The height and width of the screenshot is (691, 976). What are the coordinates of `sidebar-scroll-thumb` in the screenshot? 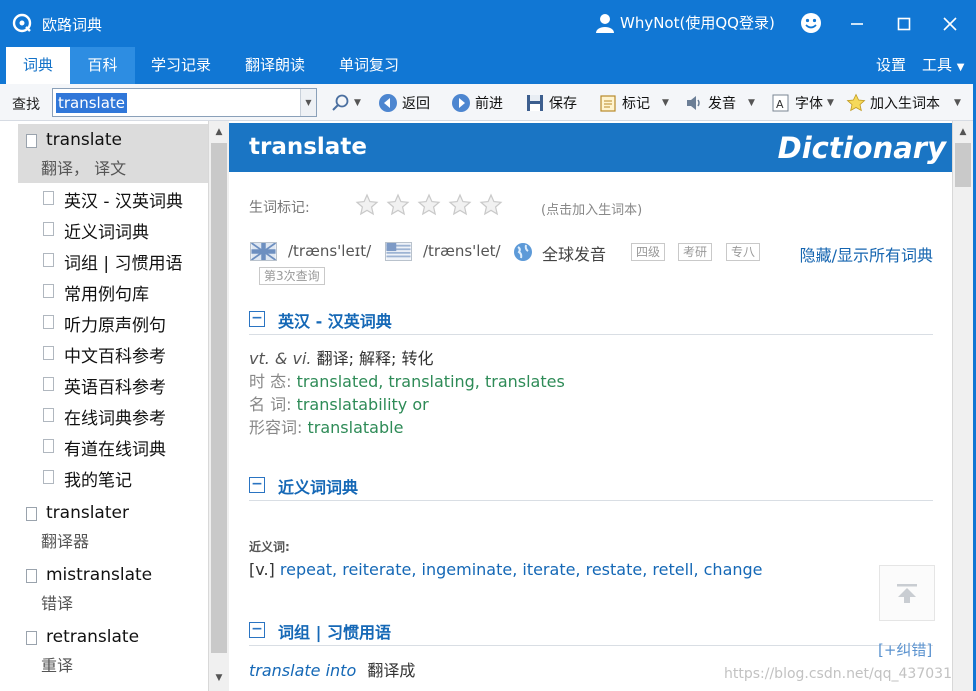 It's located at (219, 398).